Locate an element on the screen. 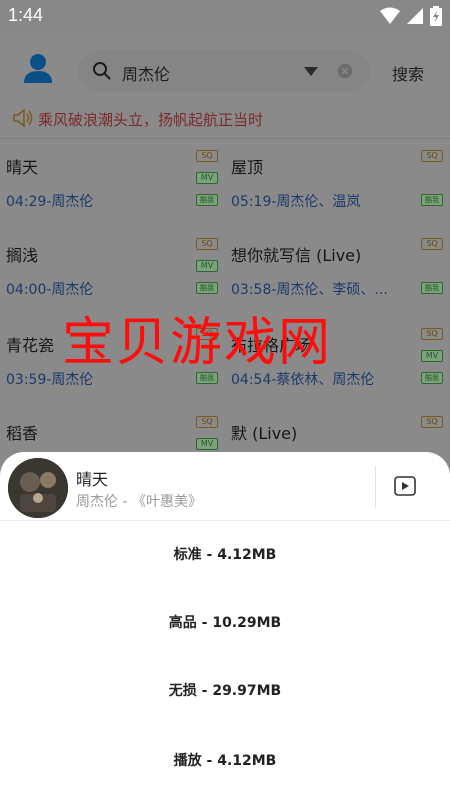  song-item: 晴天 04:29-周杰伦 SQ MV 酷我 is located at coordinates (110, 184).